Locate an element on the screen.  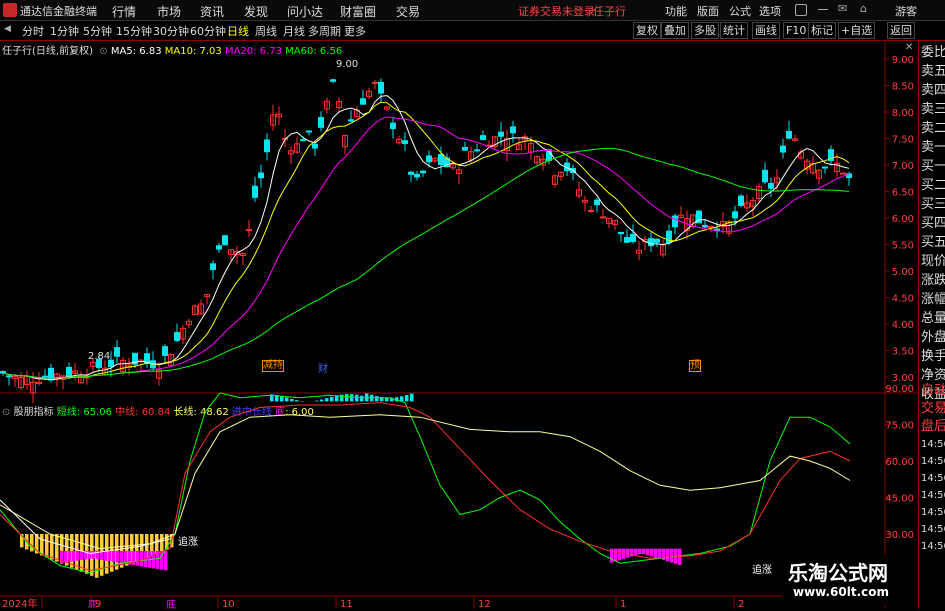
btn-duogu: 多股 is located at coordinates (705, 30).